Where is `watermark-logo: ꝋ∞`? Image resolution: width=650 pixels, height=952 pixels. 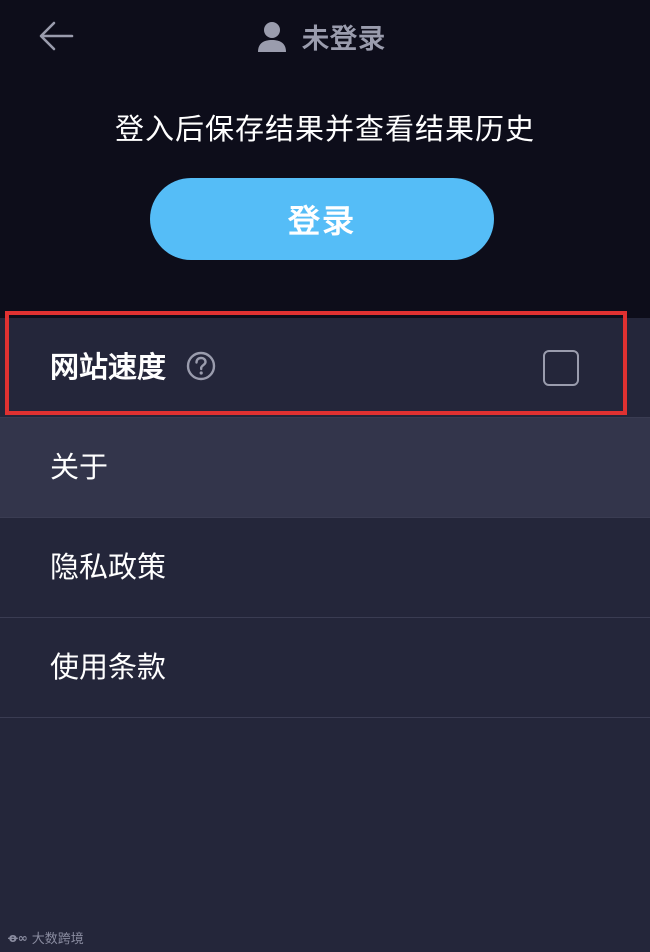
watermark-logo: ꝋ∞ is located at coordinates (18, 937).